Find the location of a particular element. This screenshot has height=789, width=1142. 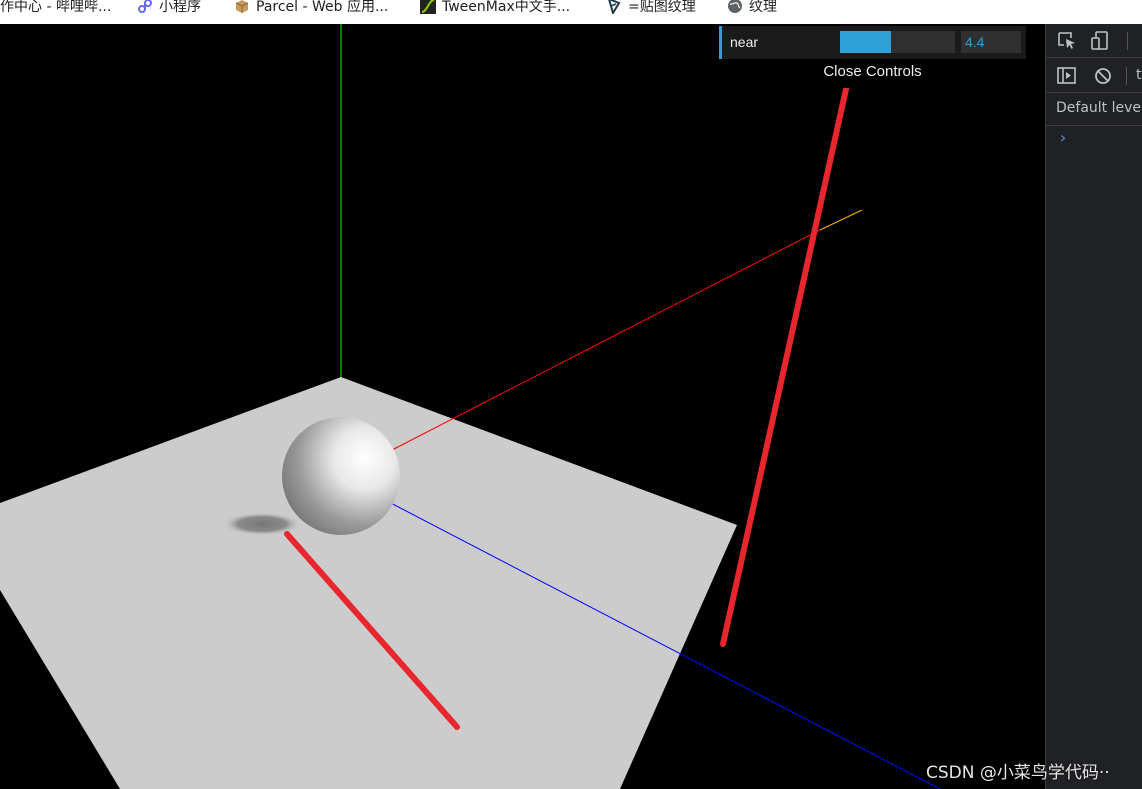

gui-control-near: near 4.4 is located at coordinates (872, 42).